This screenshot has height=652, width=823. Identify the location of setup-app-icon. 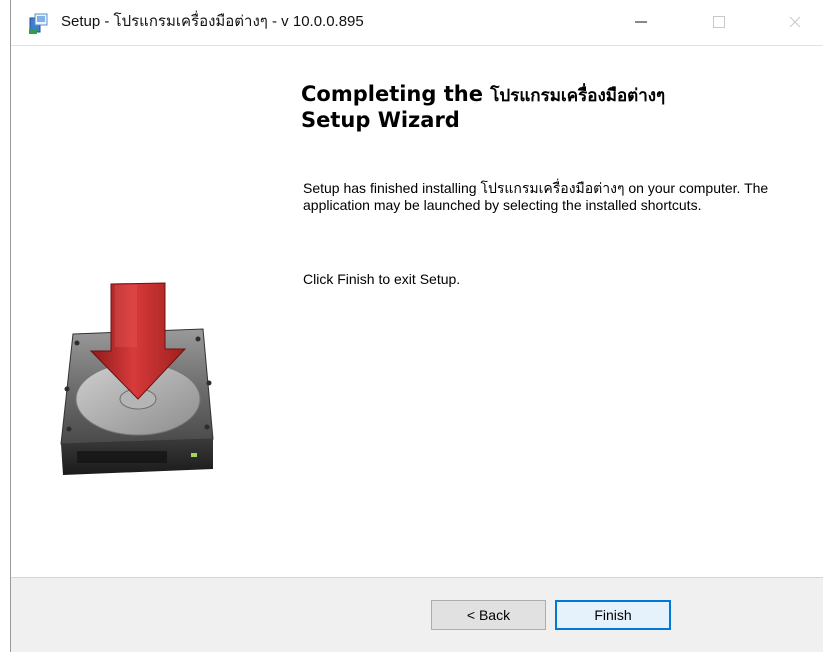
(39, 24).